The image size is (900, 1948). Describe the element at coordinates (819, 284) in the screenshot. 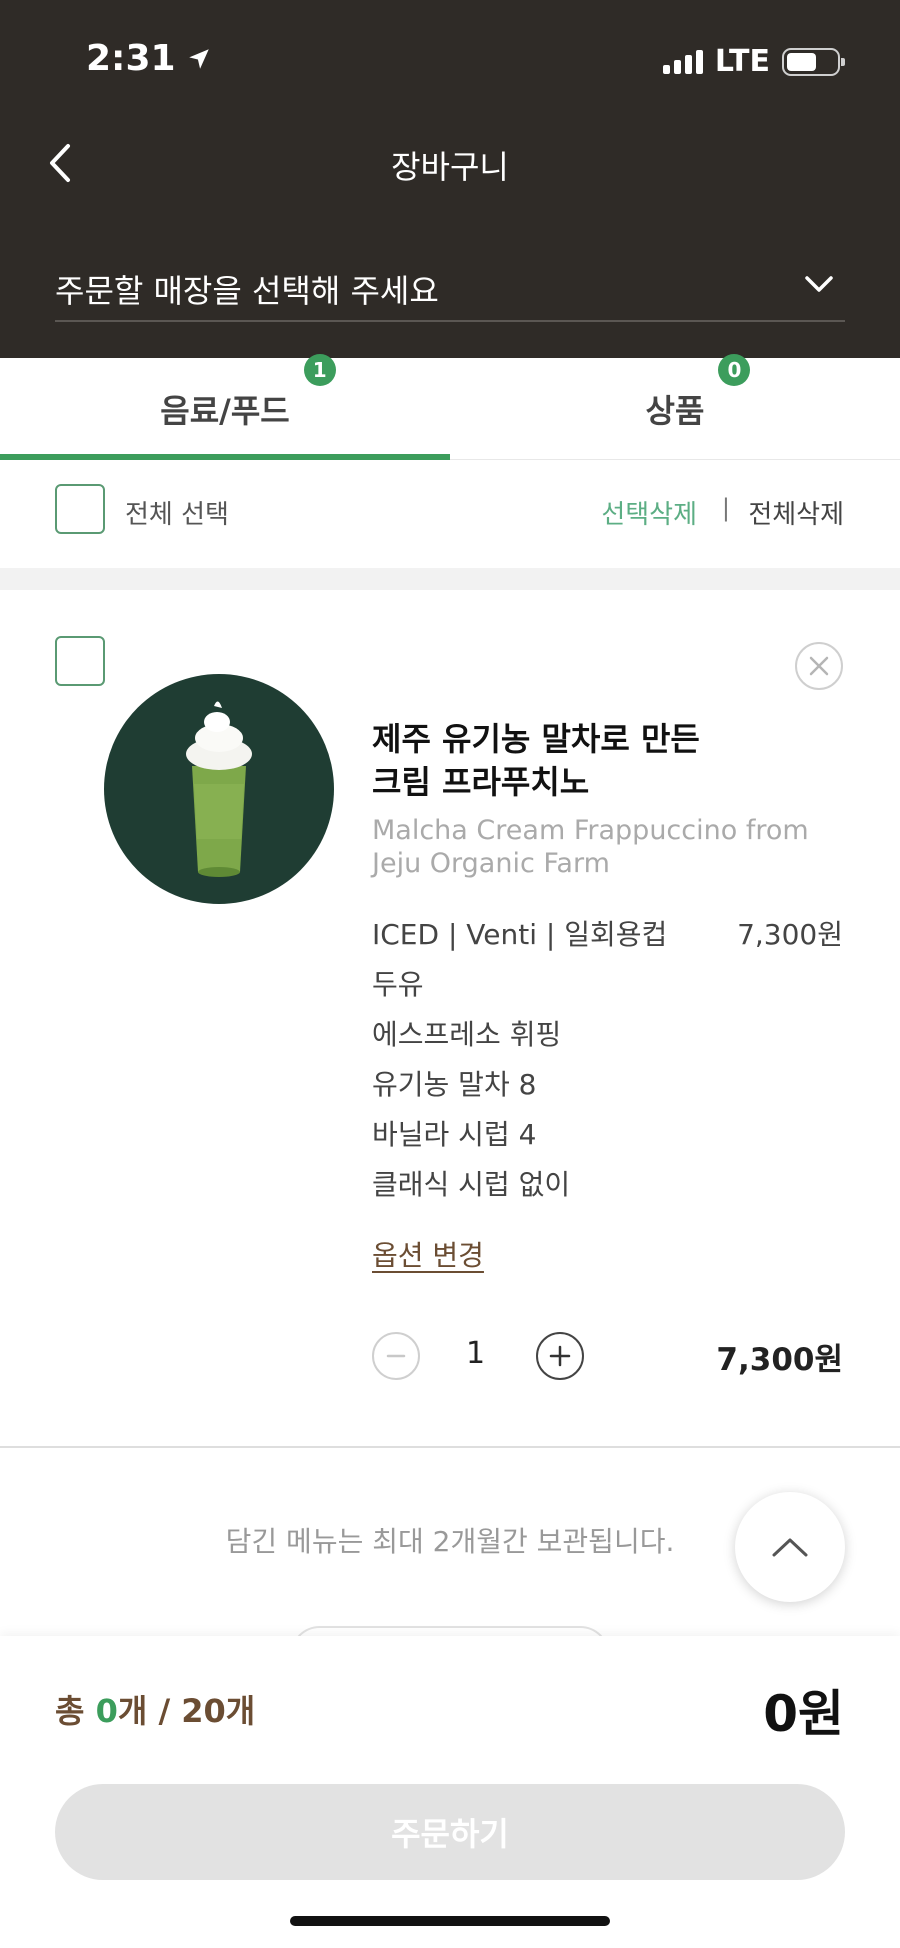

I see `chevron-down-icon` at that location.